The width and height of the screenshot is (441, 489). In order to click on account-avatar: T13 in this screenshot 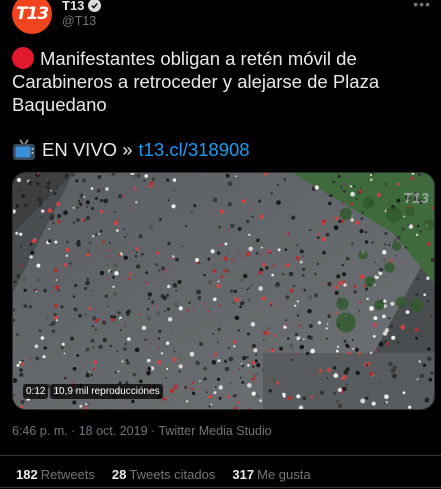, I will do `click(32, 17)`.